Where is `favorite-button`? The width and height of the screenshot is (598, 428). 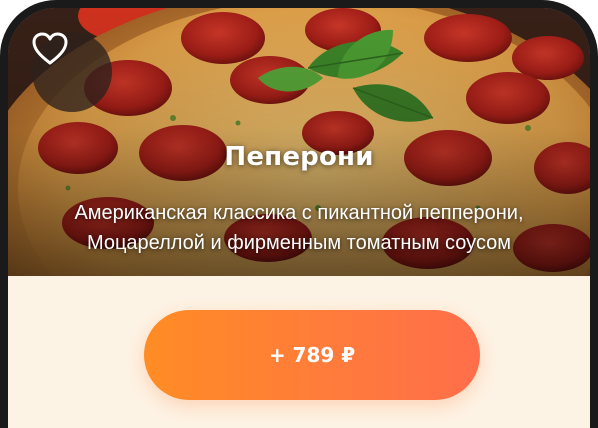 favorite-button is located at coordinates (72, 72).